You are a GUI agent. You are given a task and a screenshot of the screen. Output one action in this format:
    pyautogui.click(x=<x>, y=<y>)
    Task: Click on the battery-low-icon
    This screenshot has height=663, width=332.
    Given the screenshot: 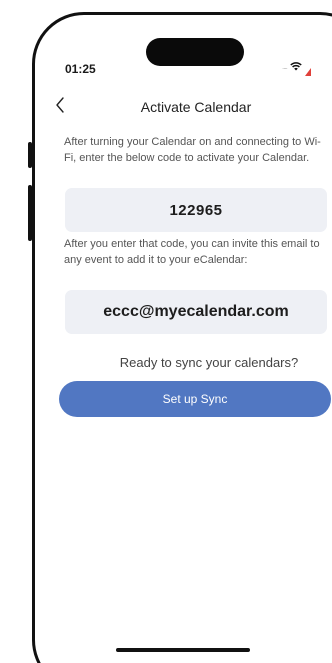 What is the action you would take?
    pyautogui.click(x=307, y=69)
    